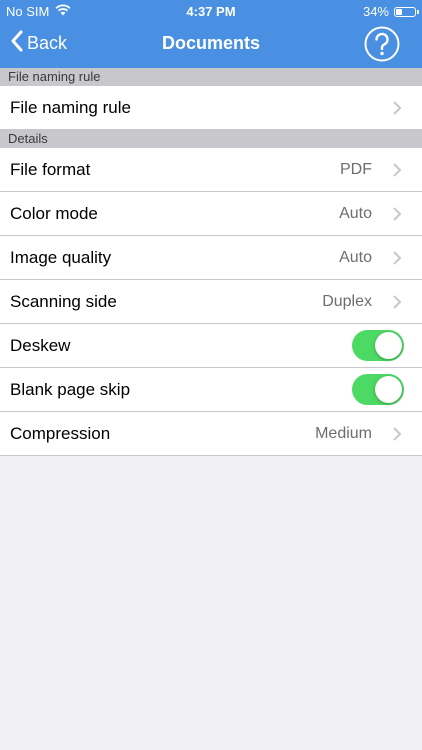  Describe the element at coordinates (211, 108) in the screenshot. I see `row-file-naming-rule: File naming rule` at that location.